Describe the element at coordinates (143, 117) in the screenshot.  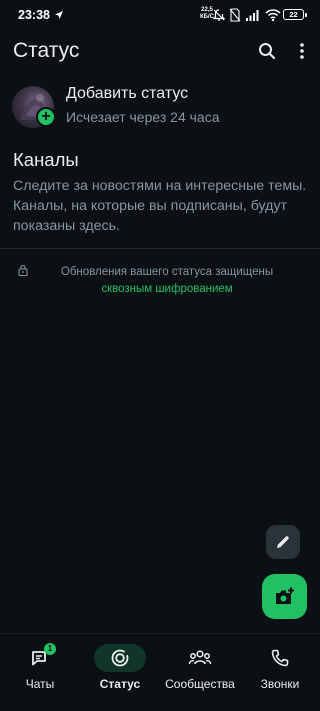
I see `add-status-subtitle: Исчезает через 24 часа` at that location.